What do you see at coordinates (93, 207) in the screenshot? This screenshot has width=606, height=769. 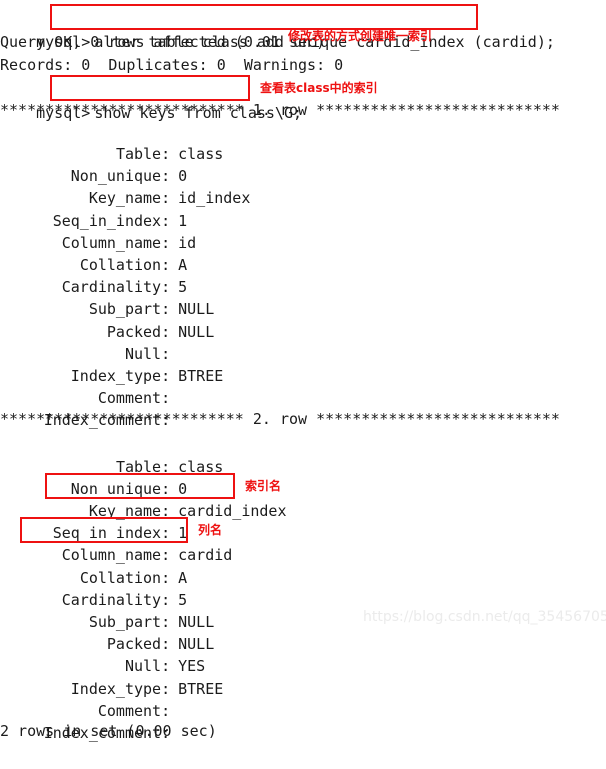 I see `field-row1-3: Seq_in_index: 1` at bounding box center [93, 207].